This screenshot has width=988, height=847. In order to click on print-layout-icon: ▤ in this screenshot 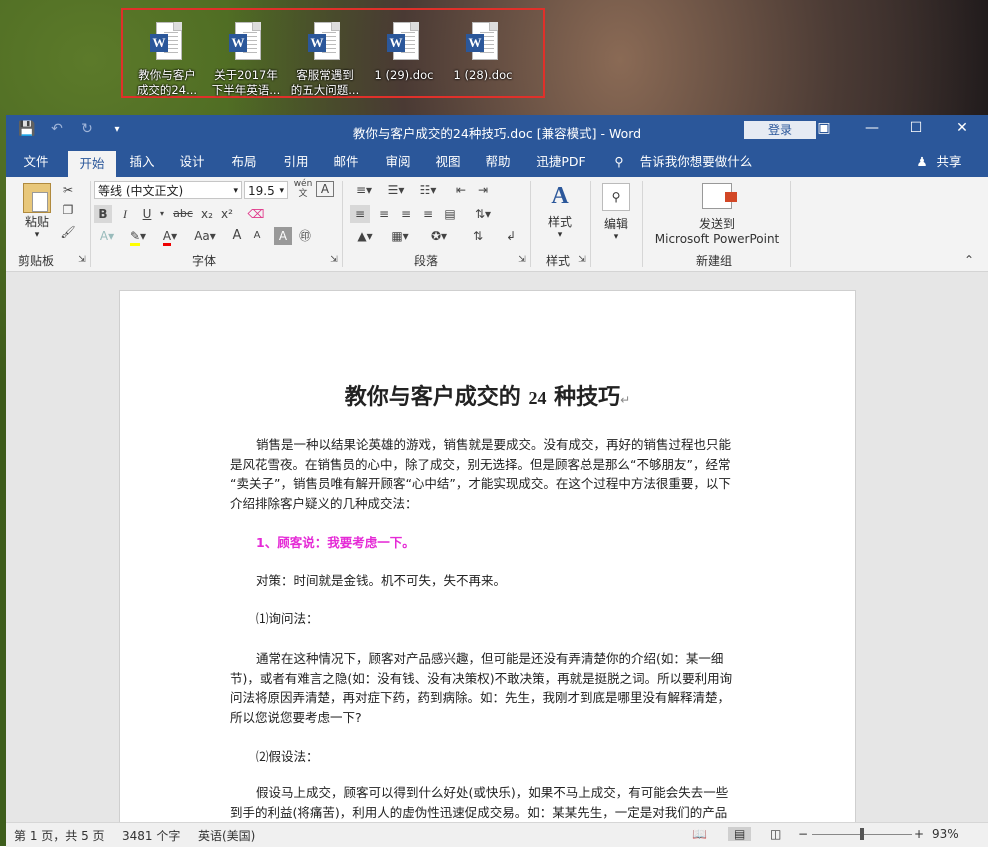, I will do `click(740, 834)`.